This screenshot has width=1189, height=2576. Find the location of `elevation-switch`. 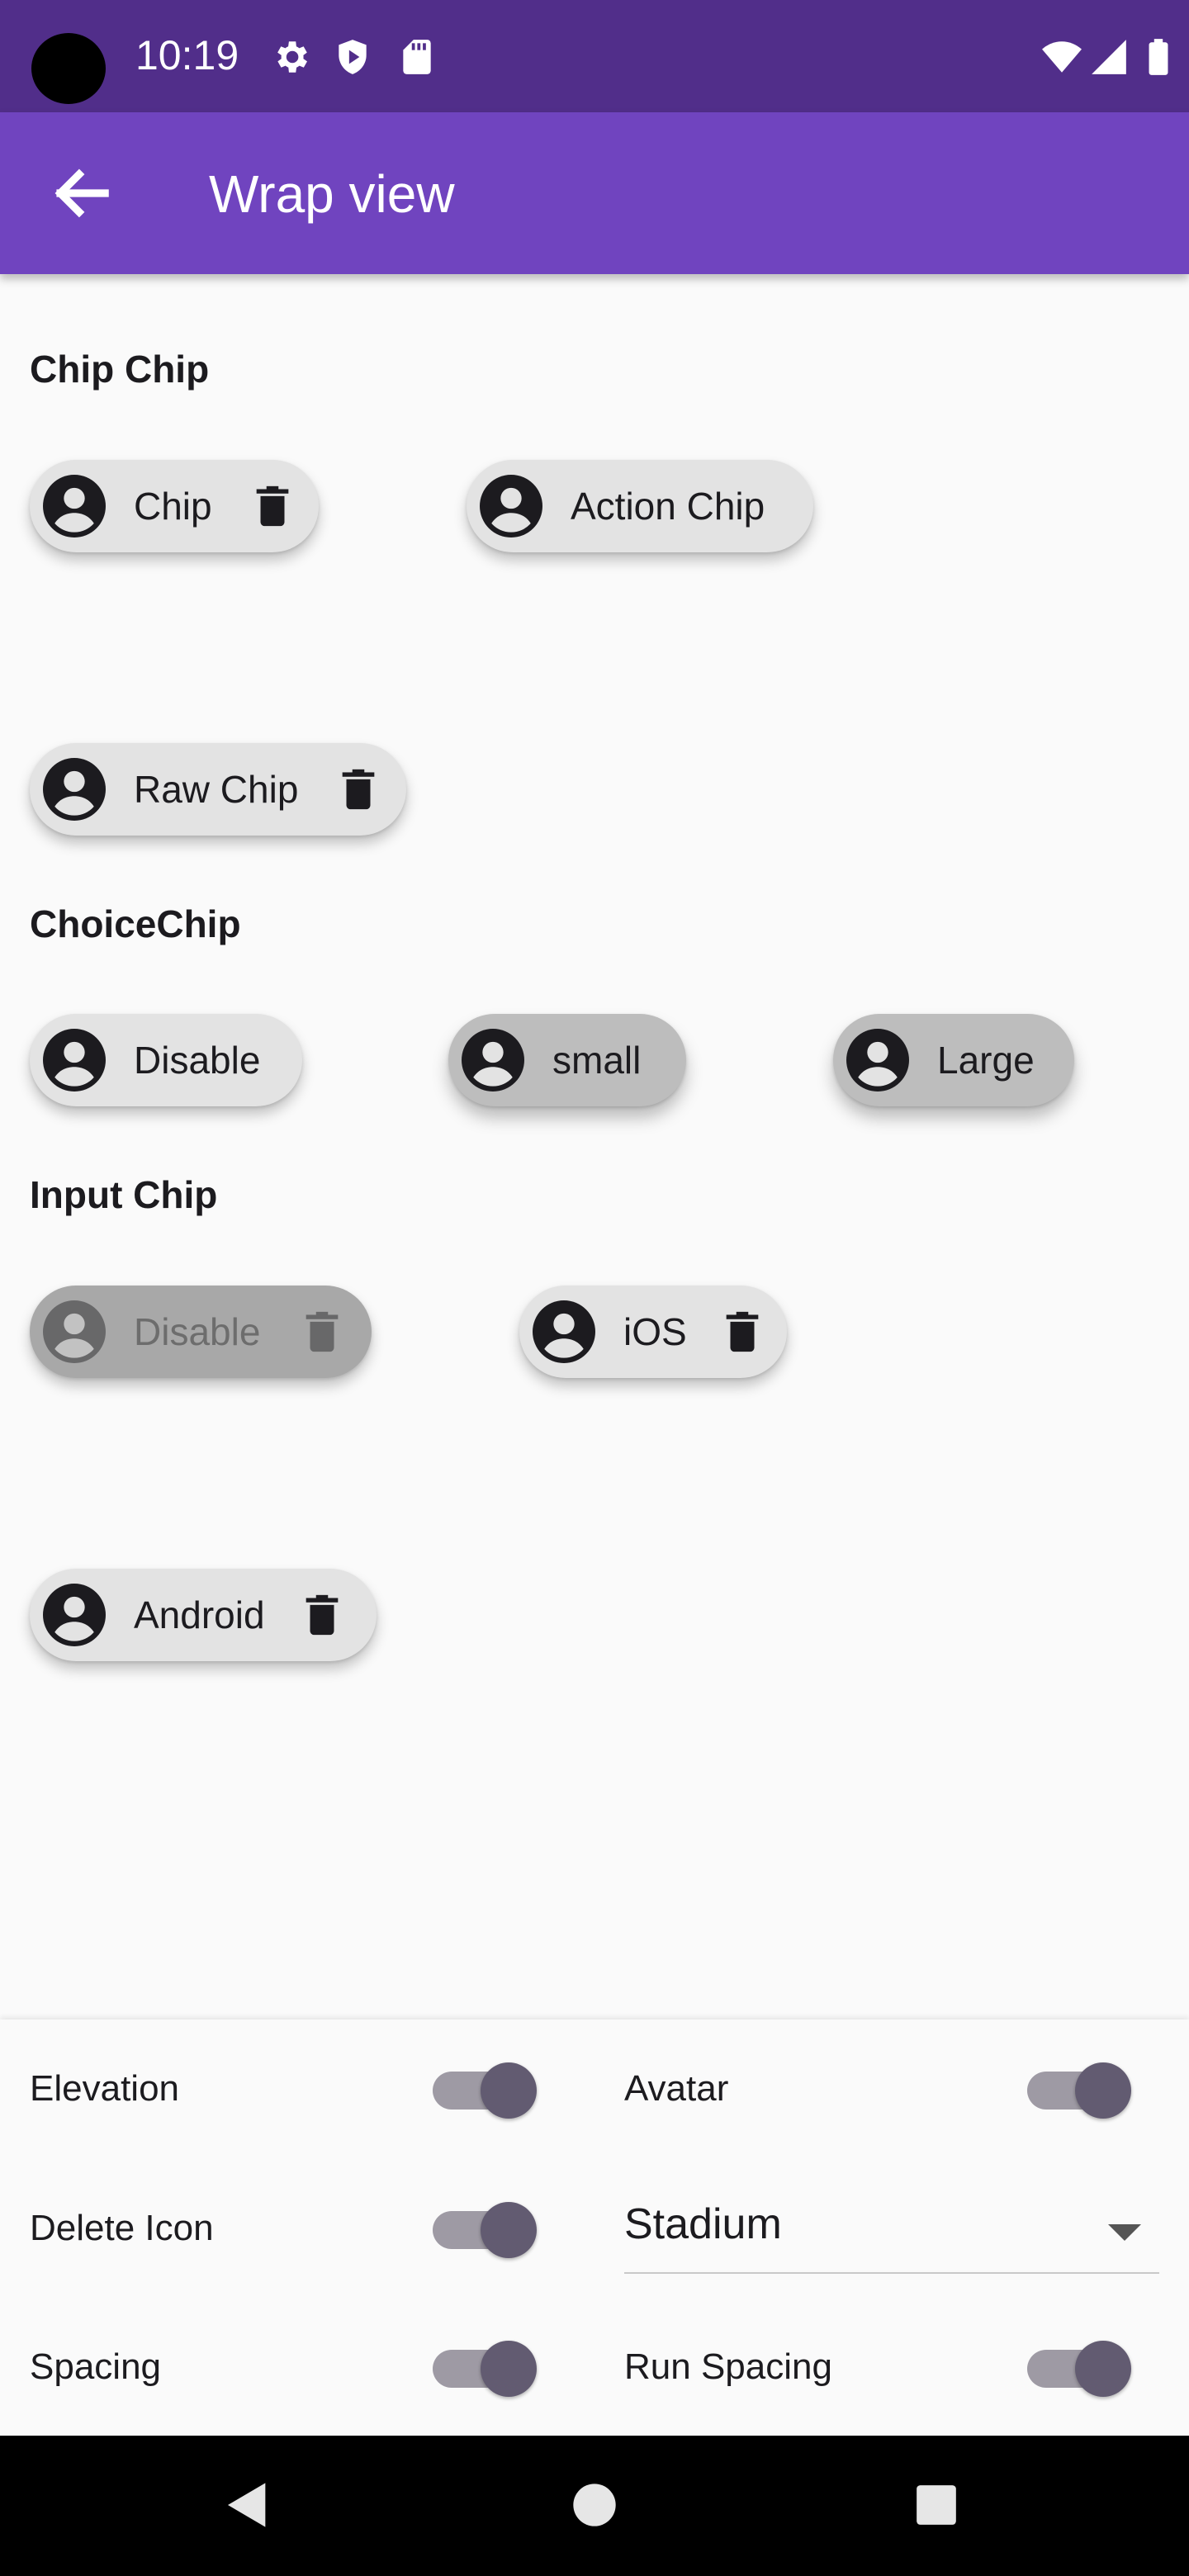

elevation-switch is located at coordinates (486, 2090).